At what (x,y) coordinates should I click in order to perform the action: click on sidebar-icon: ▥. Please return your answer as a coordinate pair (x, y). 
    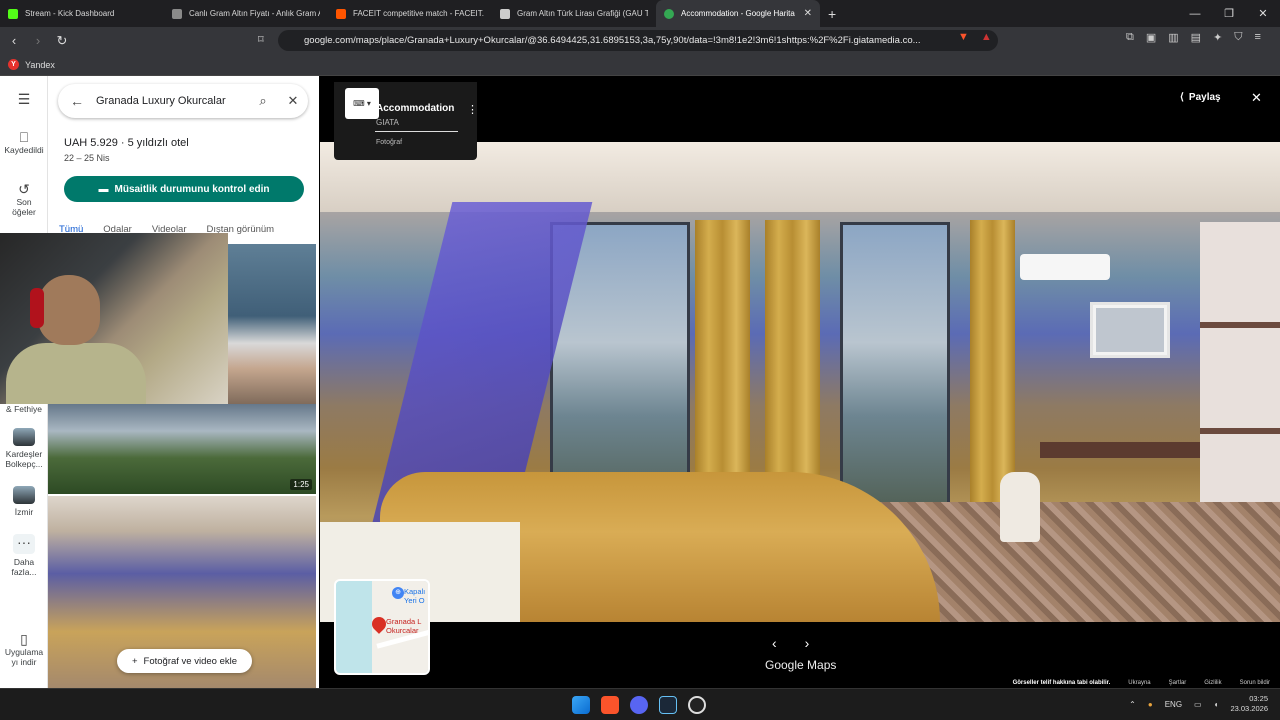
    Looking at the image, I should click on (1173, 37).